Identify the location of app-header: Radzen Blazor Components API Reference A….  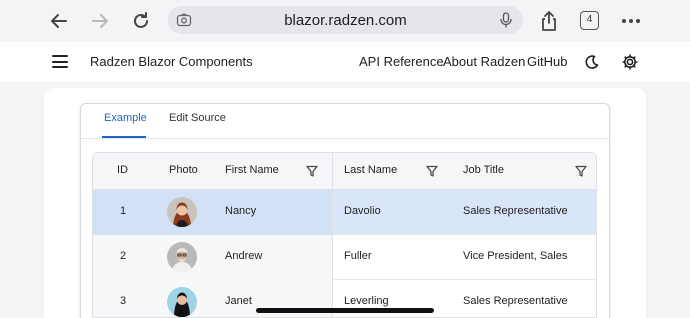
(345, 62).